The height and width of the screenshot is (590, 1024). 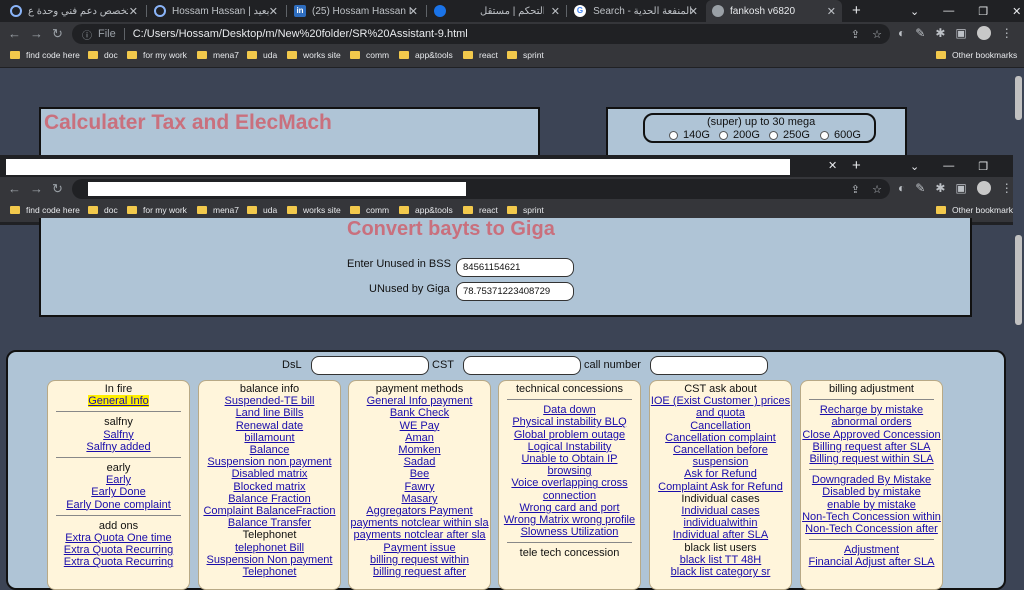 I want to click on card-link: IOE (Exist Customer ) prices, so click(x=720, y=401).